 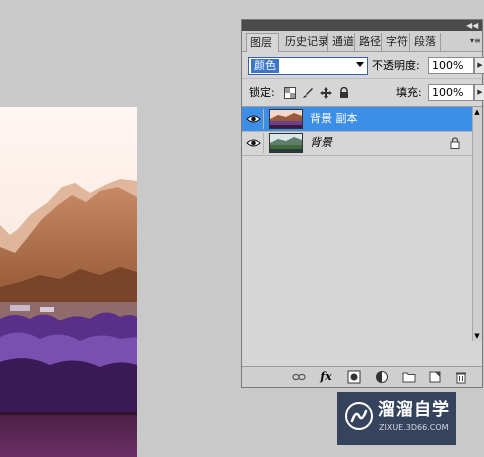 I want to click on layer-style-fx-icon: fx, so click(x=326, y=377).